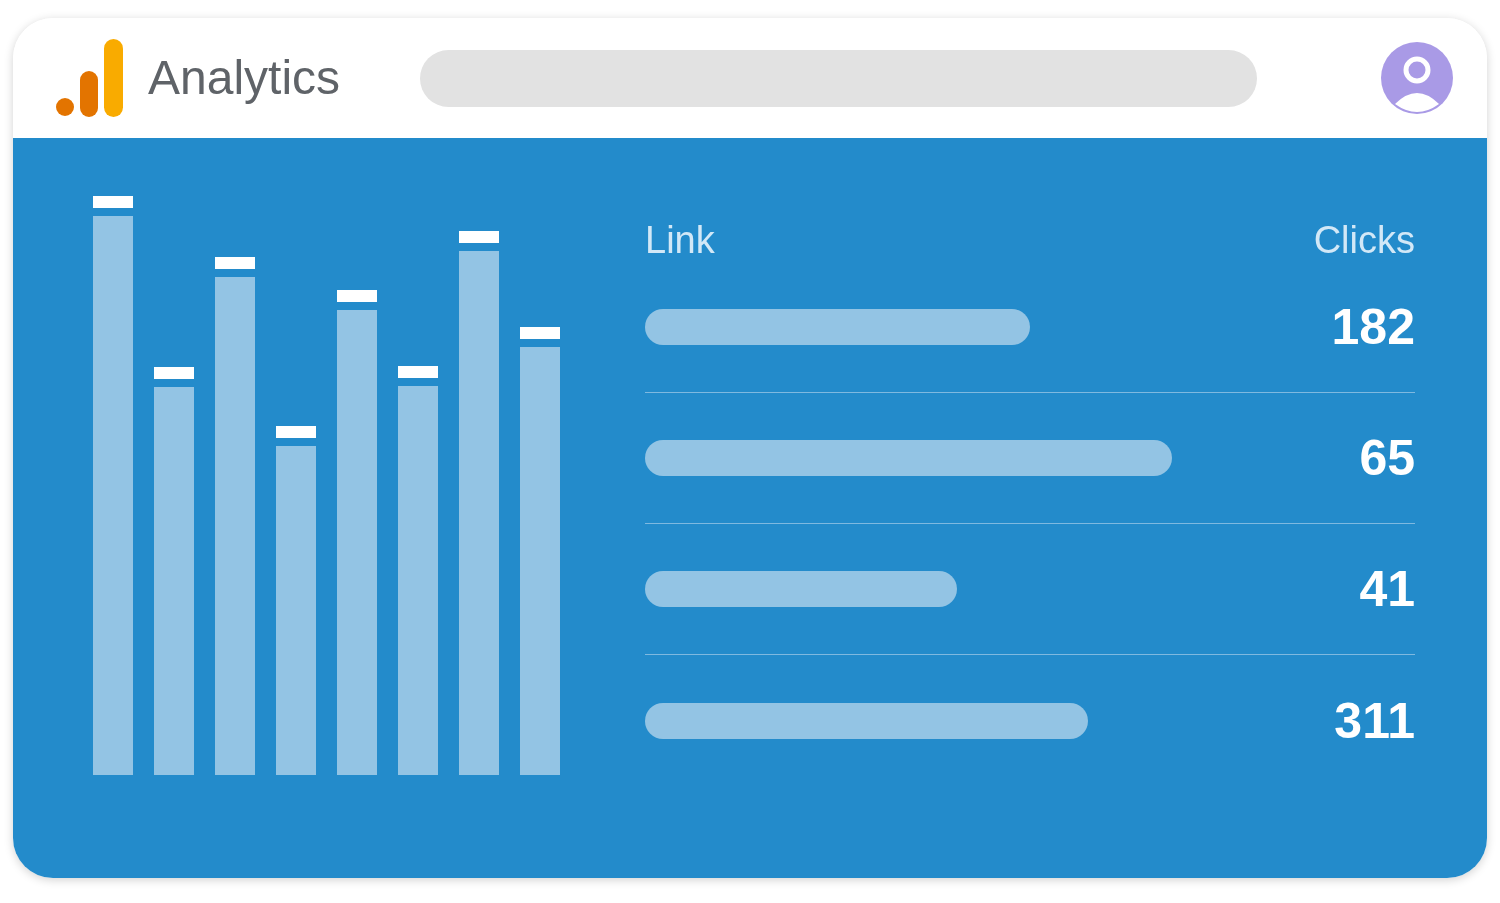  I want to click on column-header: Clicks, so click(1364, 240).